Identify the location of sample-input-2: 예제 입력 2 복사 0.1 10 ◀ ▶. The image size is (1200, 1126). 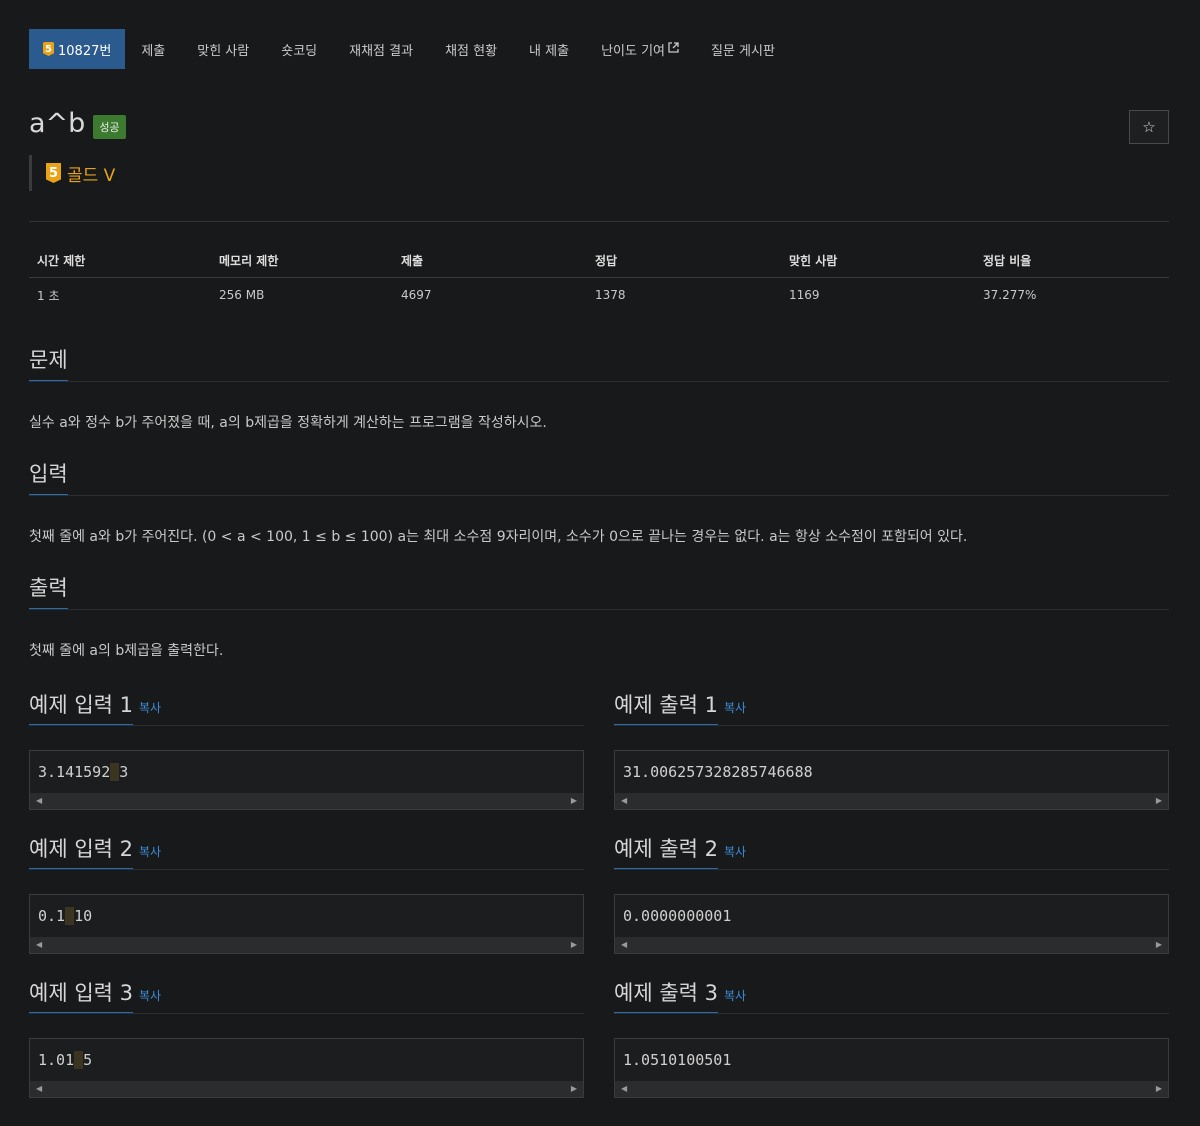
(306, 893).